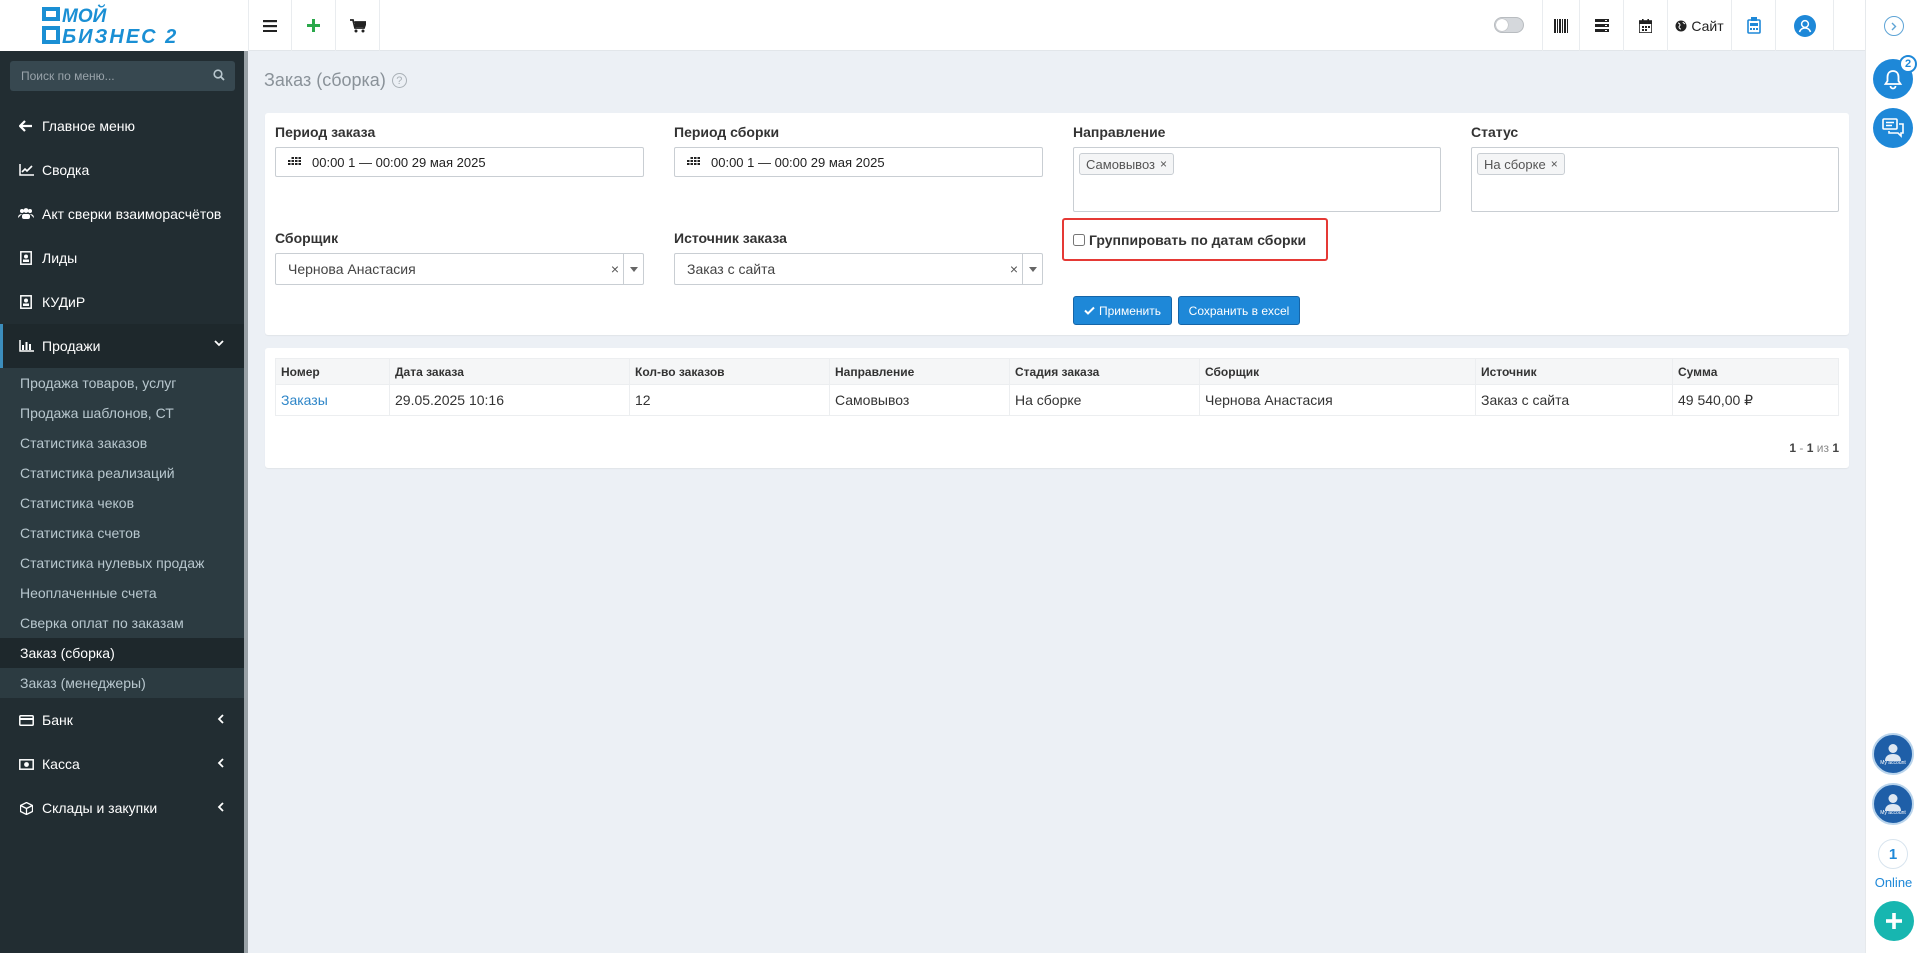 This screenshot has height=953, width=1920. What do you see at coordinates (798, 162) in the screenshot?
I see `assembly-period-value: 00:00 1 — 00:00 29 мая 2025` at bounding box center [798, 162].